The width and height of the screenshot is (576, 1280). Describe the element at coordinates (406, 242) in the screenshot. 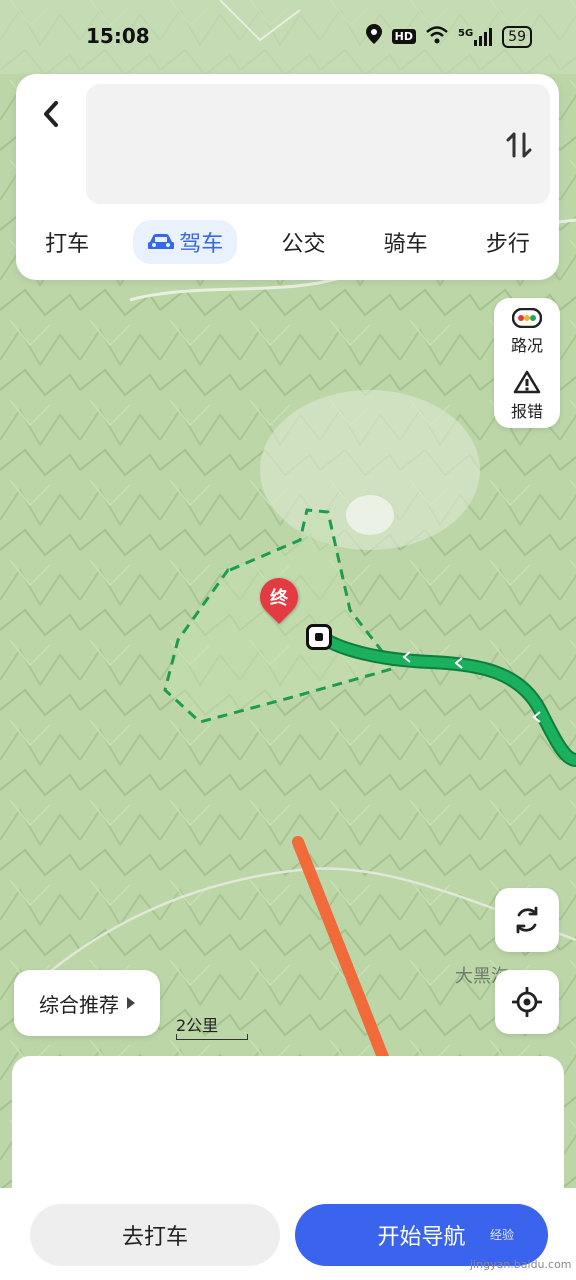

I see `tab-cycle: 骑车` at that location.